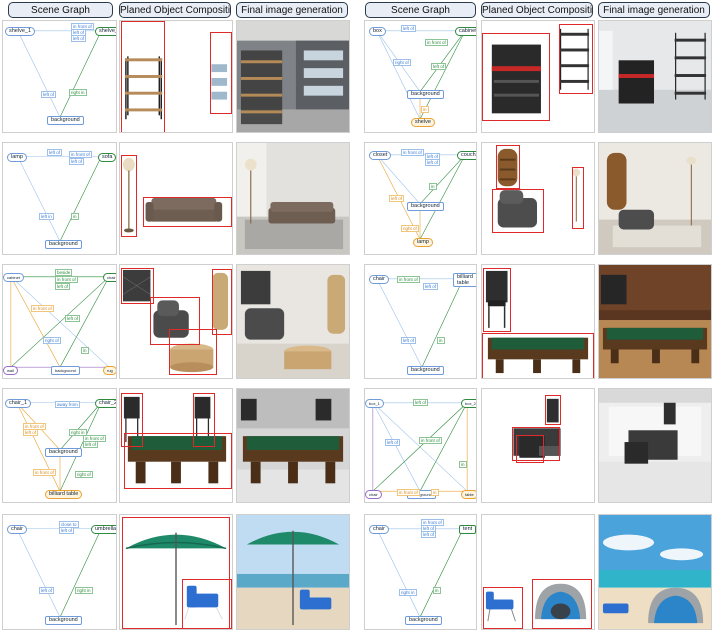 The height and width of the screenshot is (633, 714). Describe the element at coordinates (466, 155) in the screenshot. I see `graph-node: couch` at that location.